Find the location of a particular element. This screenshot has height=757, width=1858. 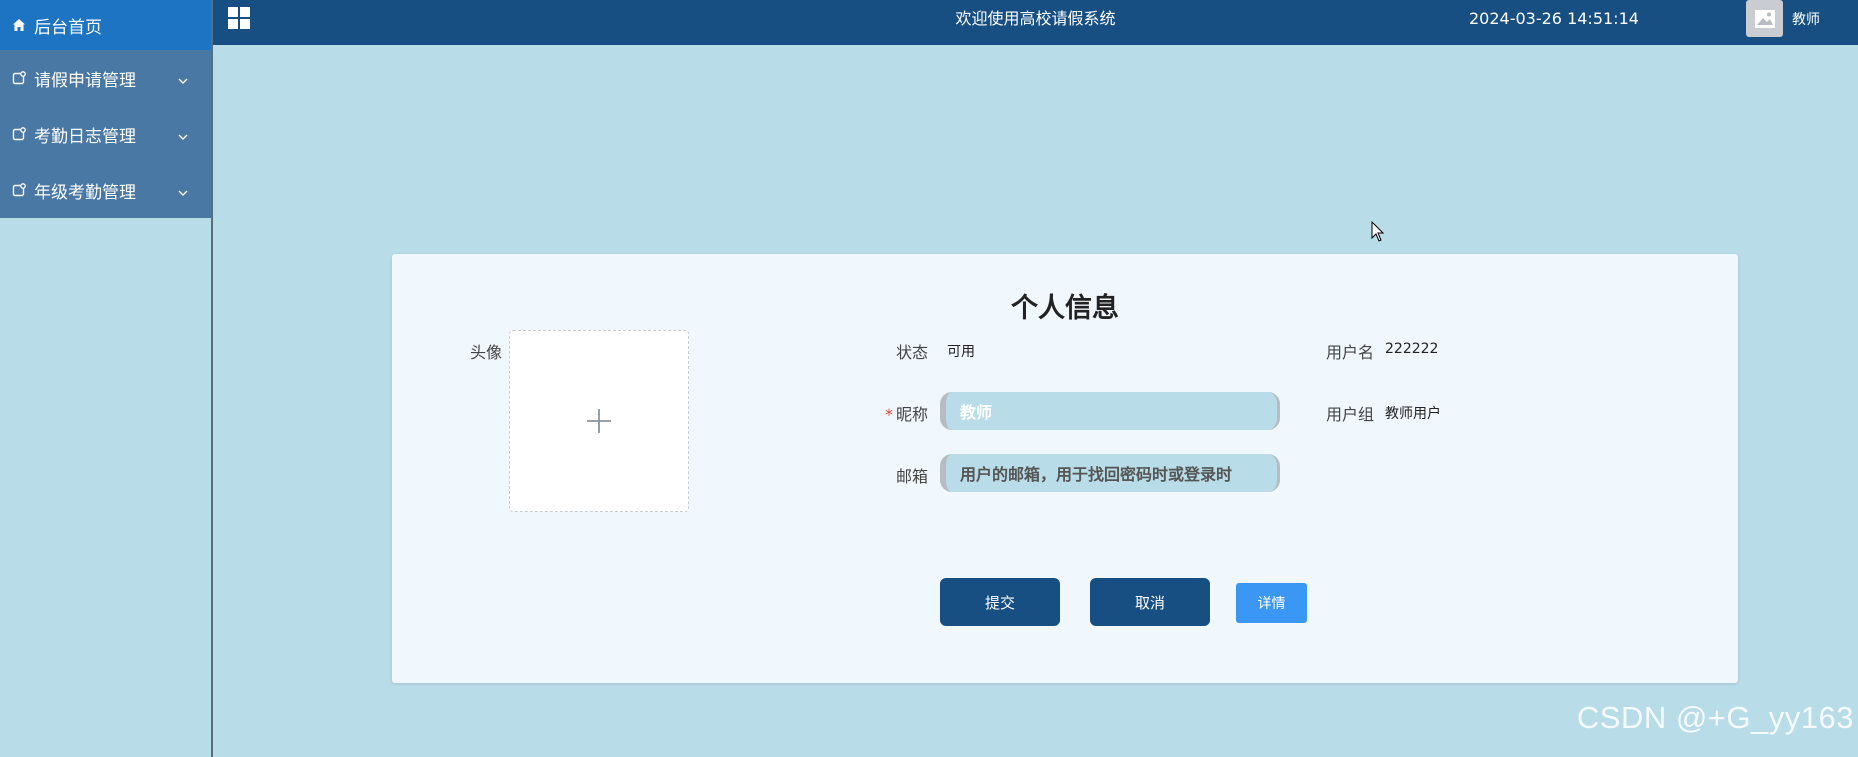

sidebar-item-home: 后台首页 is located at coordinates (105, 25).